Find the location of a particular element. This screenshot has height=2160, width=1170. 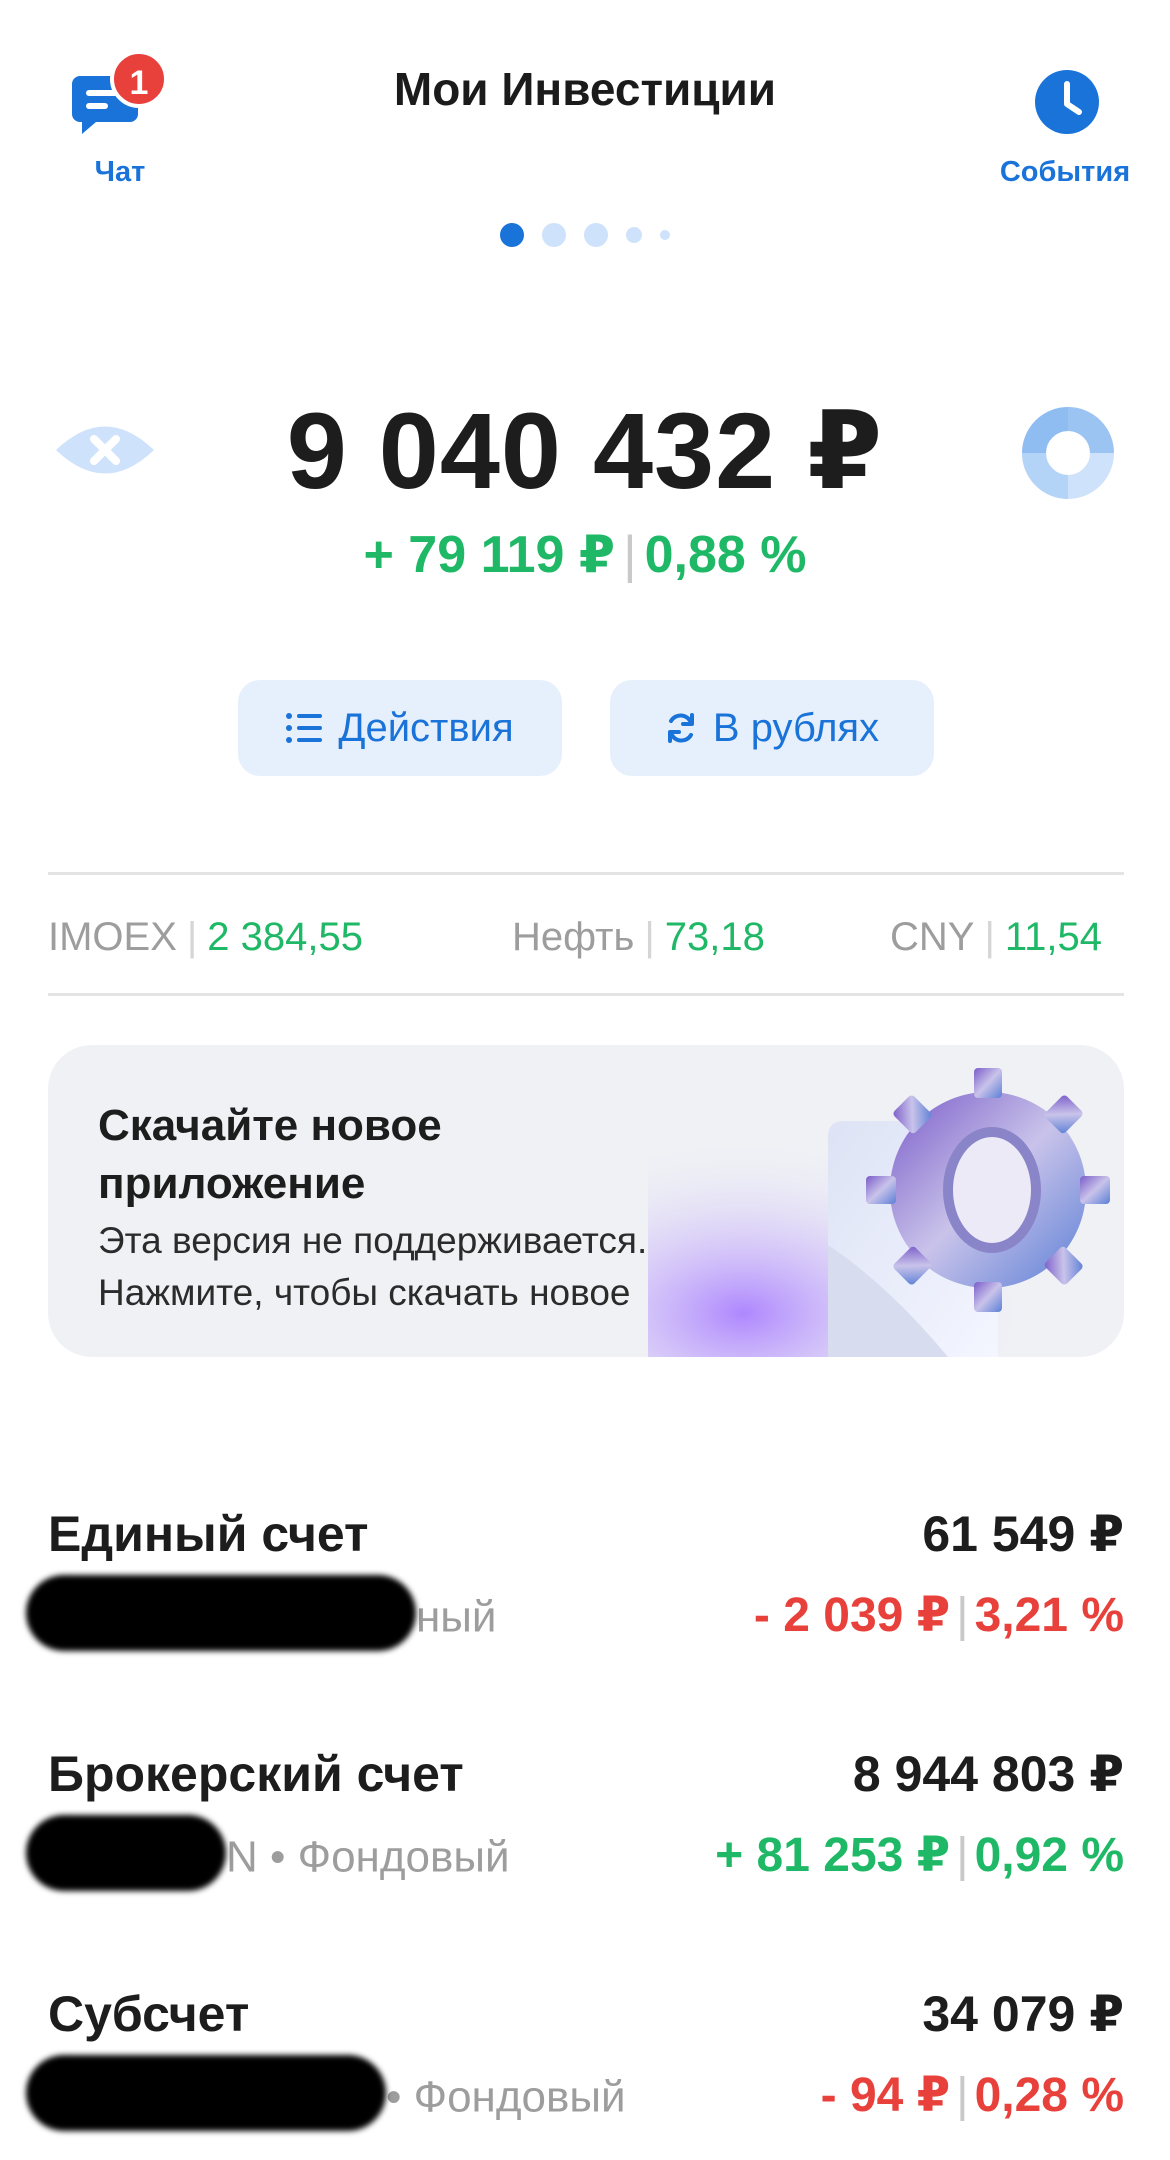

banner-title: Скачайте новое приложение is located at coordinates (270, 1154).